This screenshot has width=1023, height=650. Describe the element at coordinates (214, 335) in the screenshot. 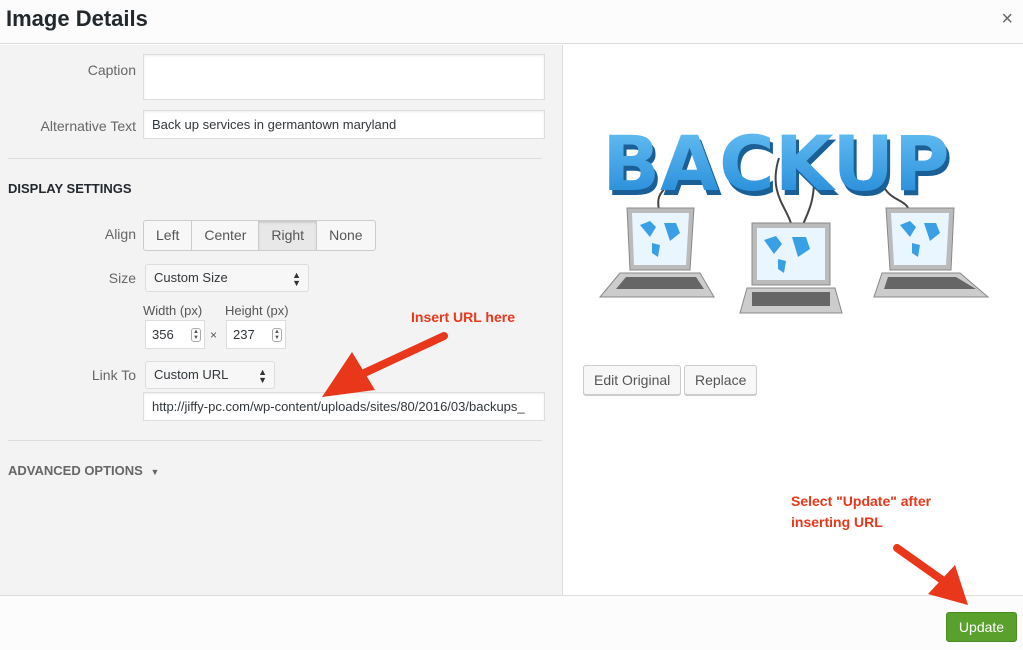

I see `times-symbol: ×` at that location.